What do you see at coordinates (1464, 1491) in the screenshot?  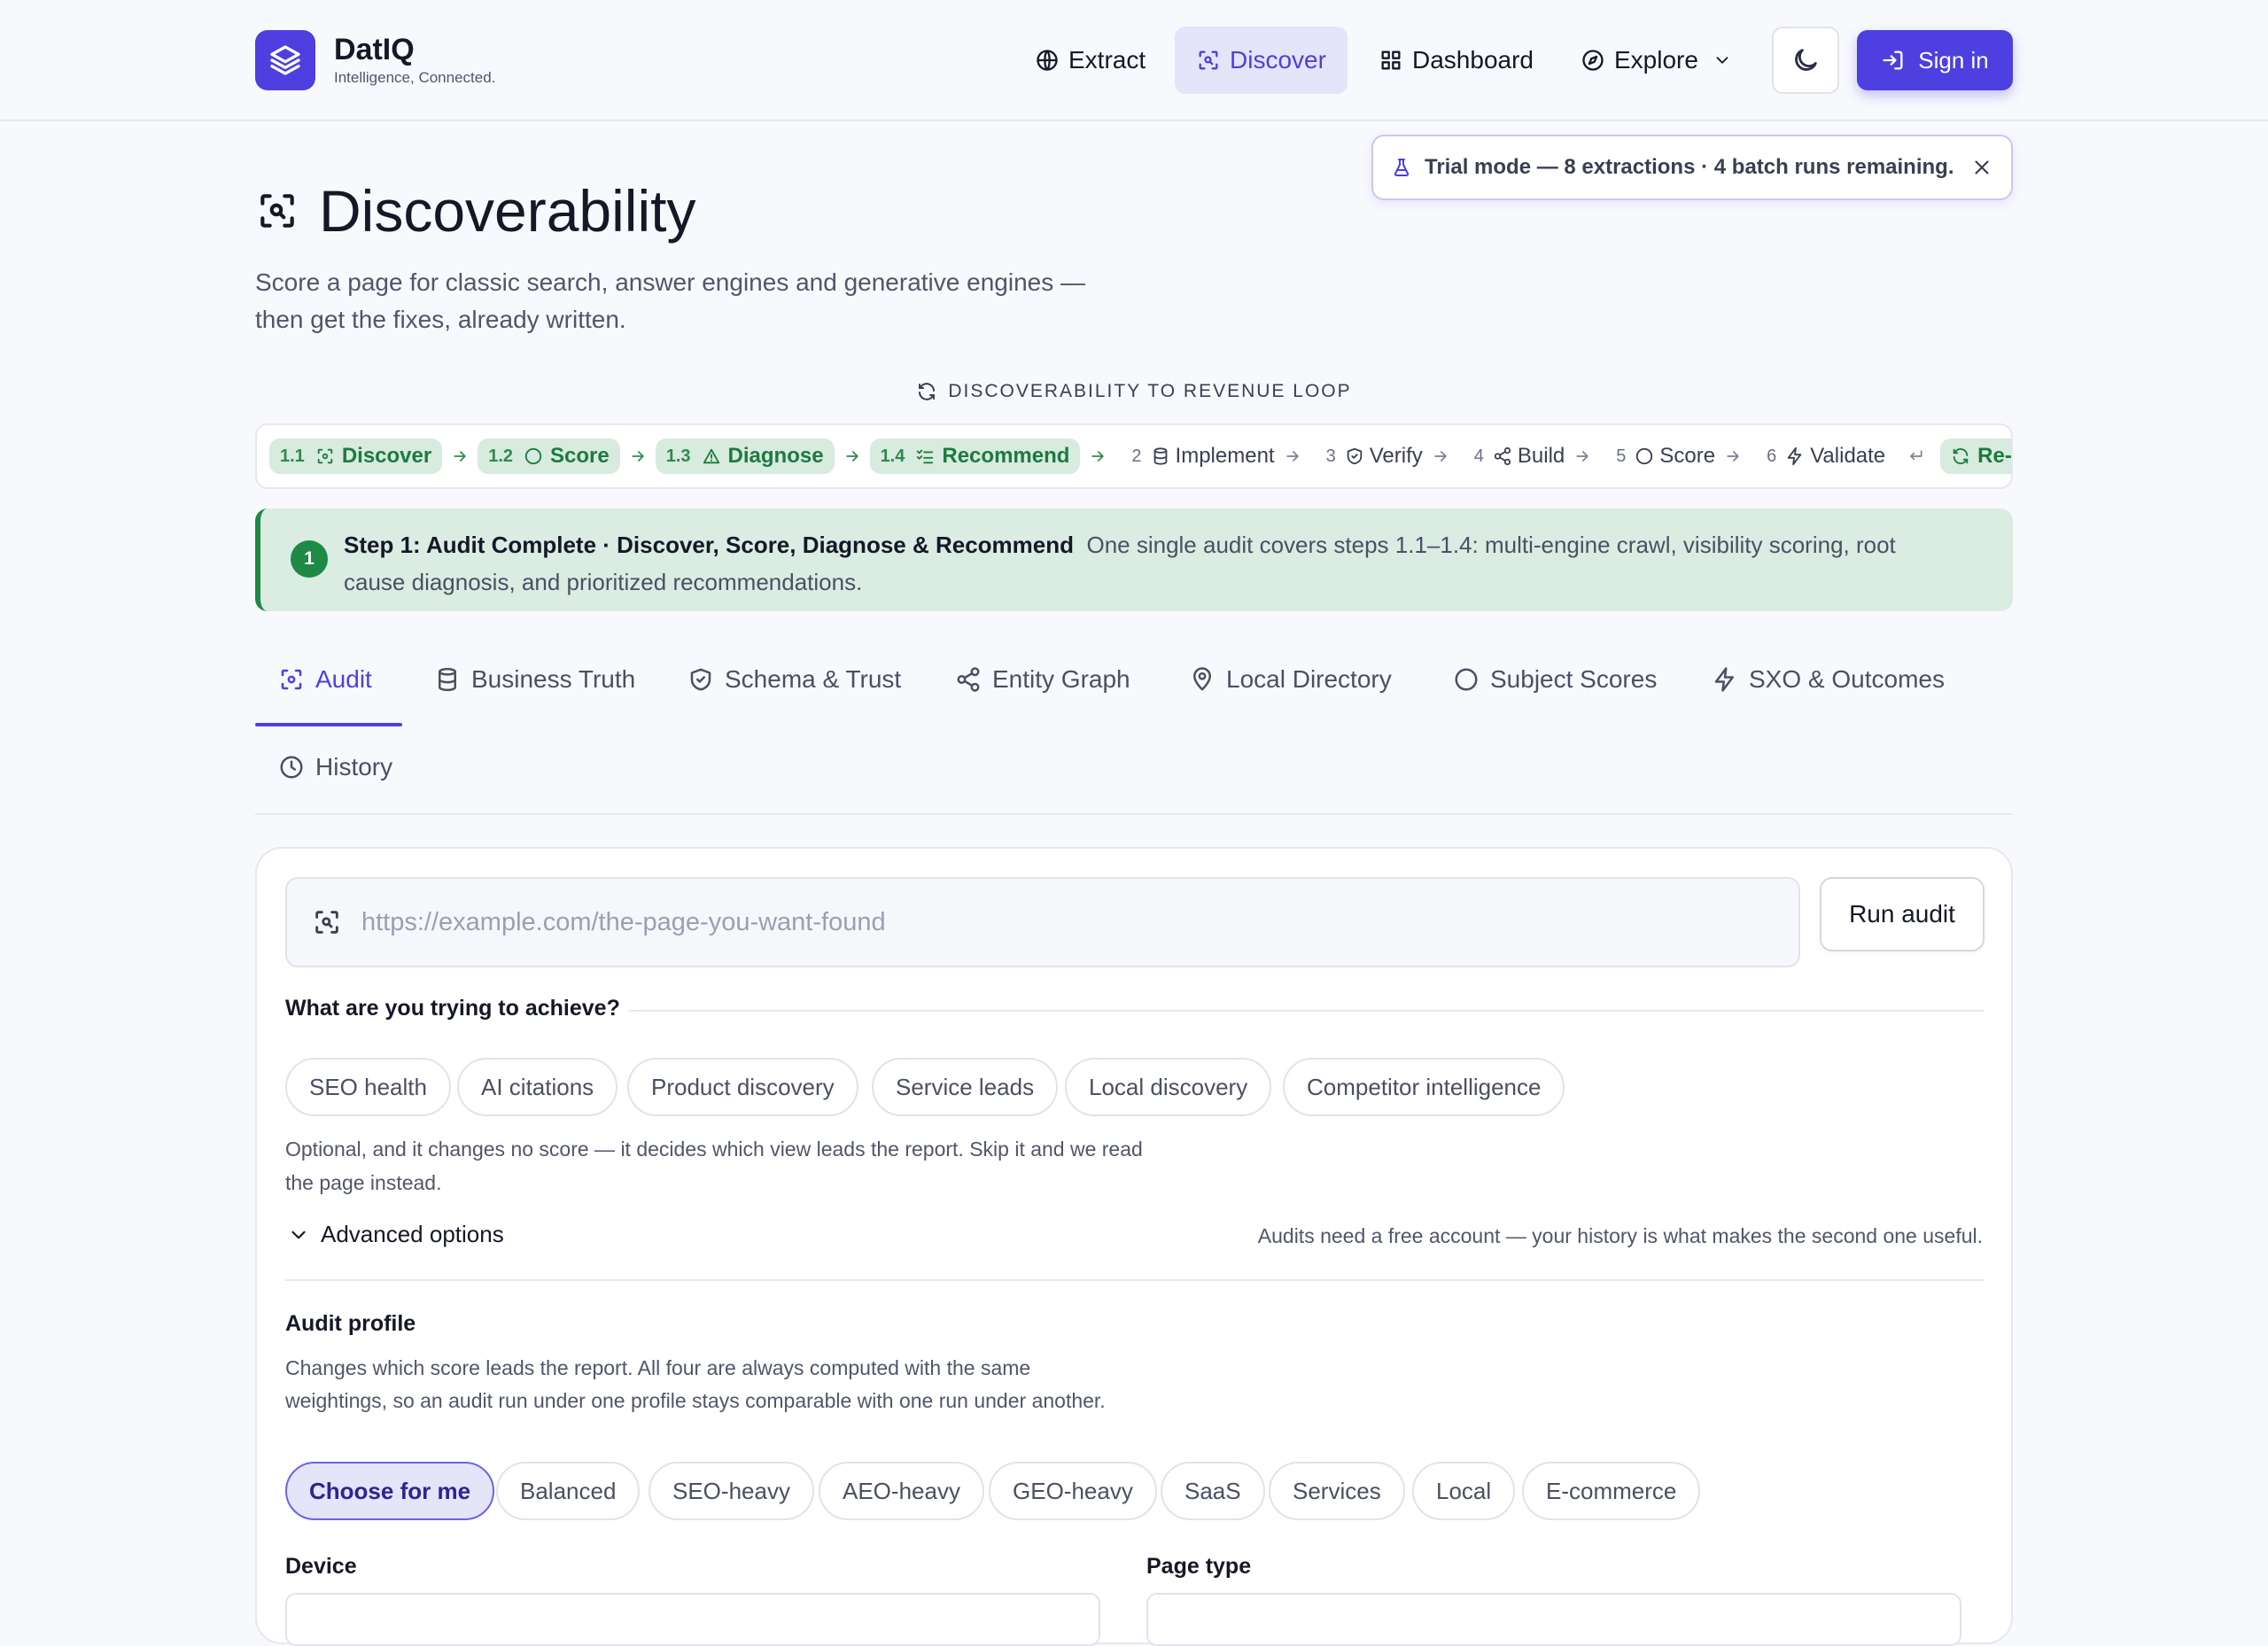 I see `profile-chip-local: Local` at bounding box center [1464, 1491].